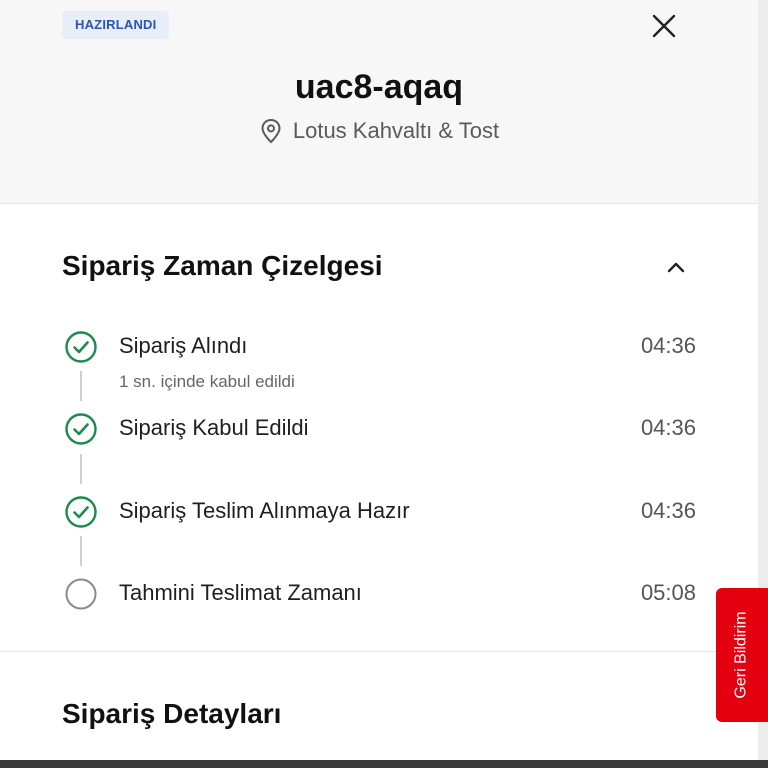 Image resolution: width=768 pixels, height=768 pixels. I want to click on collapse-timeline-button, so click(676, 267).